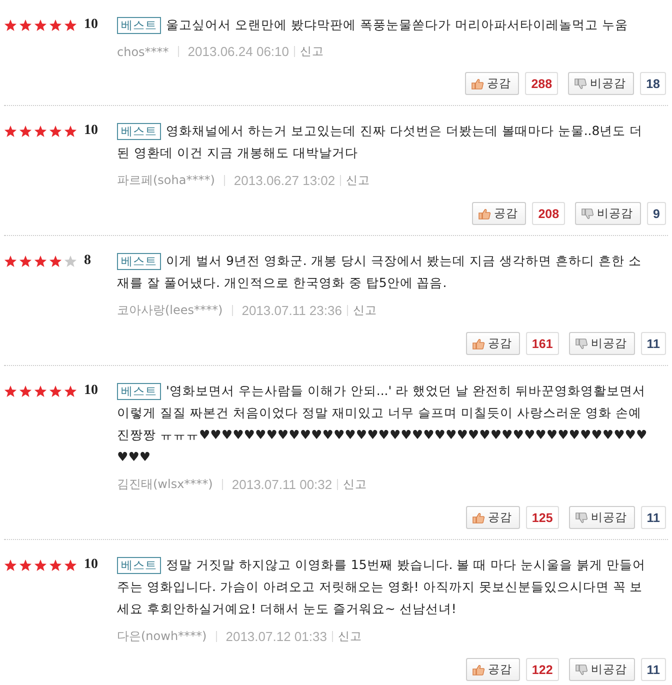 This screenshot has height=685, width=672. Describe the element at coordinates (165, 484) in the screenshot. I see `author-name: 김진태(wlsx****)` at that location.